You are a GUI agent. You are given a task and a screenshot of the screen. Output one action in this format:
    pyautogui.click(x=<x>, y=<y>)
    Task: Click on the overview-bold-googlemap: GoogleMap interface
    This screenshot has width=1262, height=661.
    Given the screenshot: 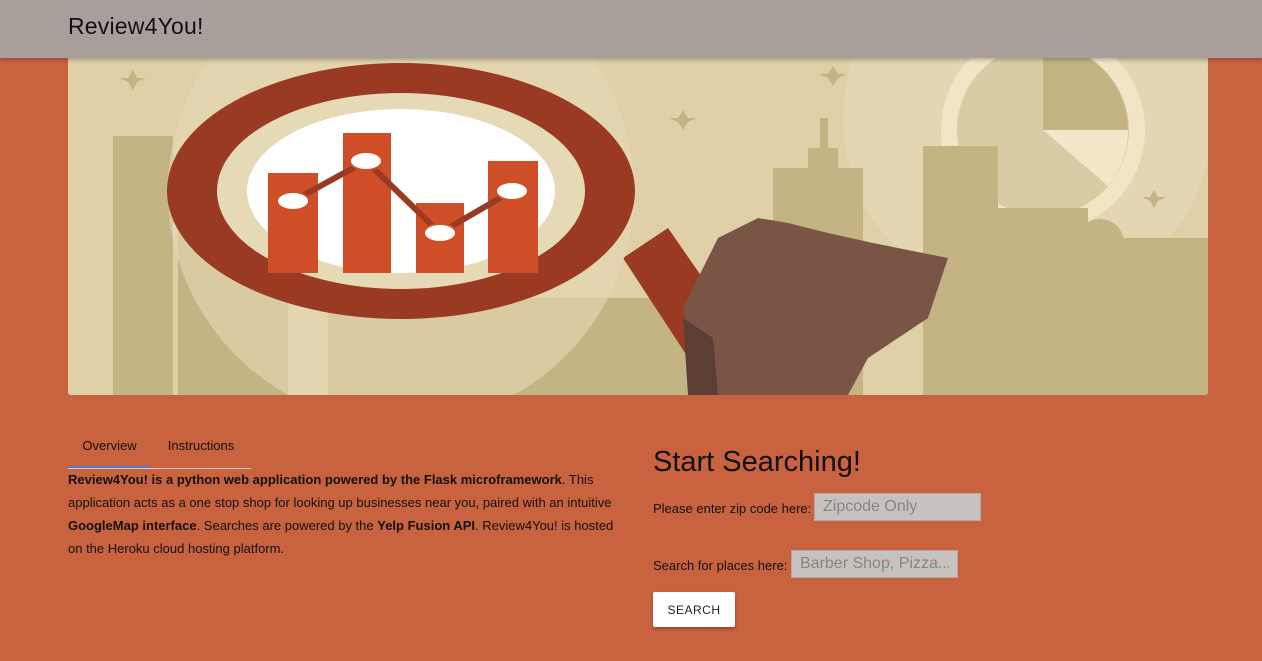 What is the action you would take?
    pyautogui.click(x=132, y=525)
    